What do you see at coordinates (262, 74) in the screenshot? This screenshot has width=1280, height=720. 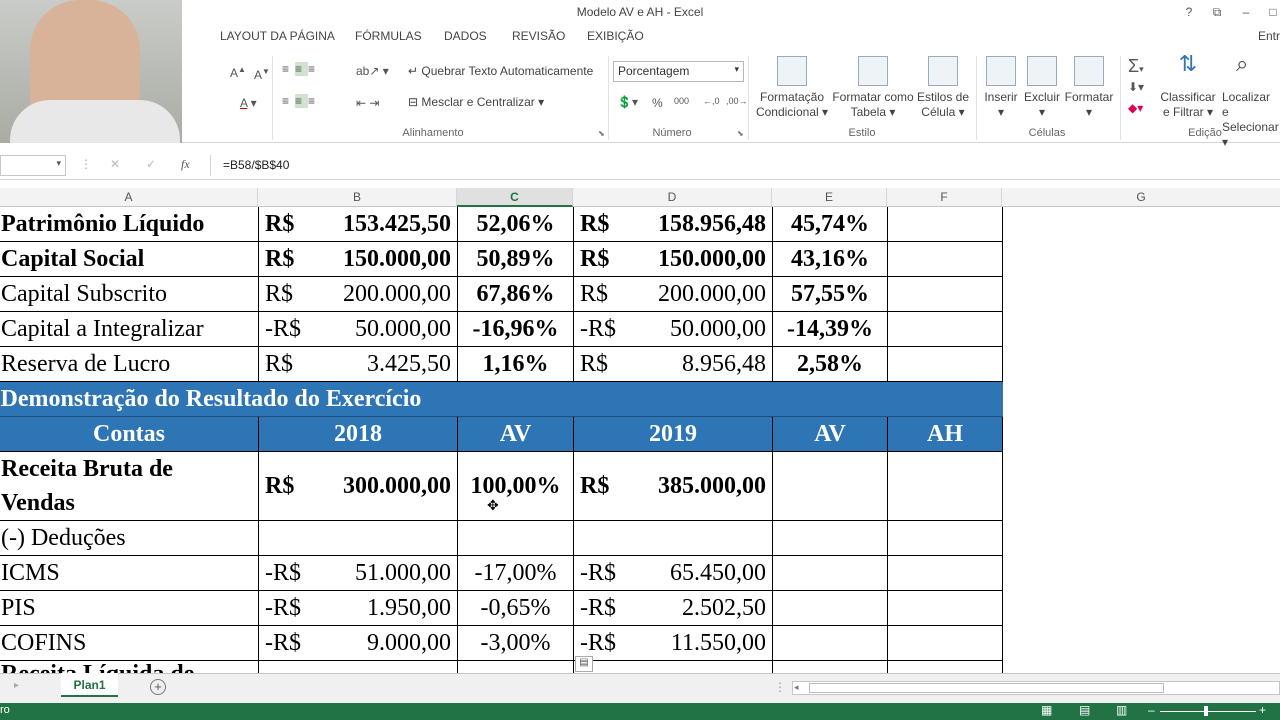 I see `decrease-font-icon: A▼` at bounding box center [262, 74].